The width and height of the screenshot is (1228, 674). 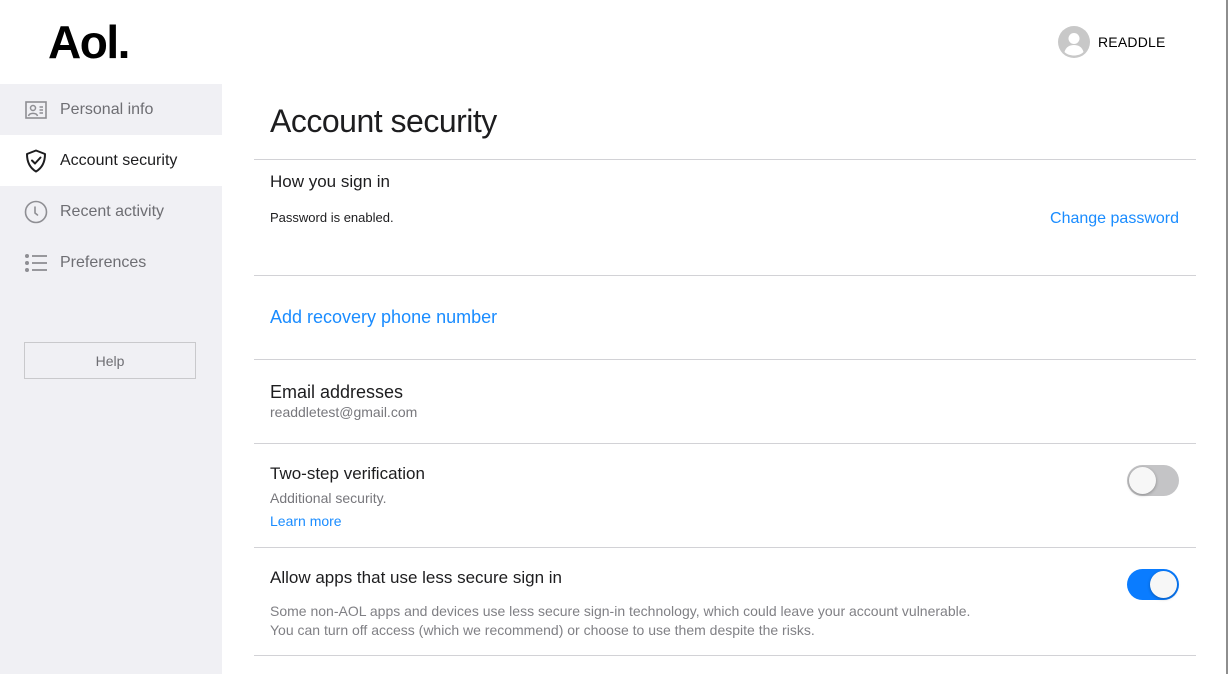 I want to click on sidebar-item-account-security: Account security, so click(x=111, y=160).